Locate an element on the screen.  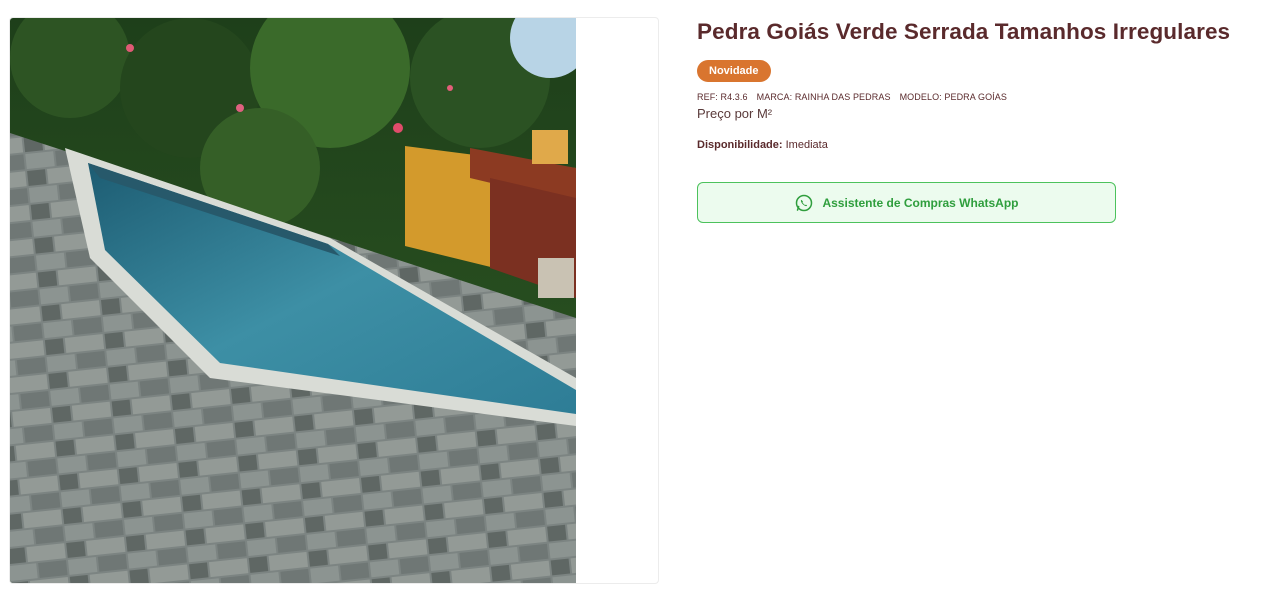
whatsapp-button-label: Assistente de Compras WhatsApp is located at coordinates (920, 202).